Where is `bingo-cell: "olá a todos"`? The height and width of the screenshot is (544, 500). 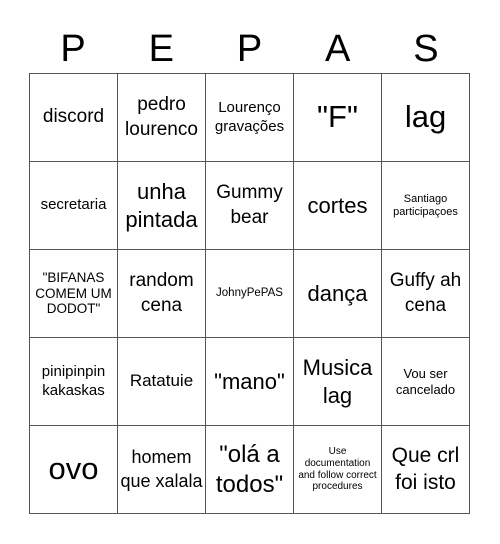
bingo-cell: "olá a todos" is located at coordinates (250, 470).